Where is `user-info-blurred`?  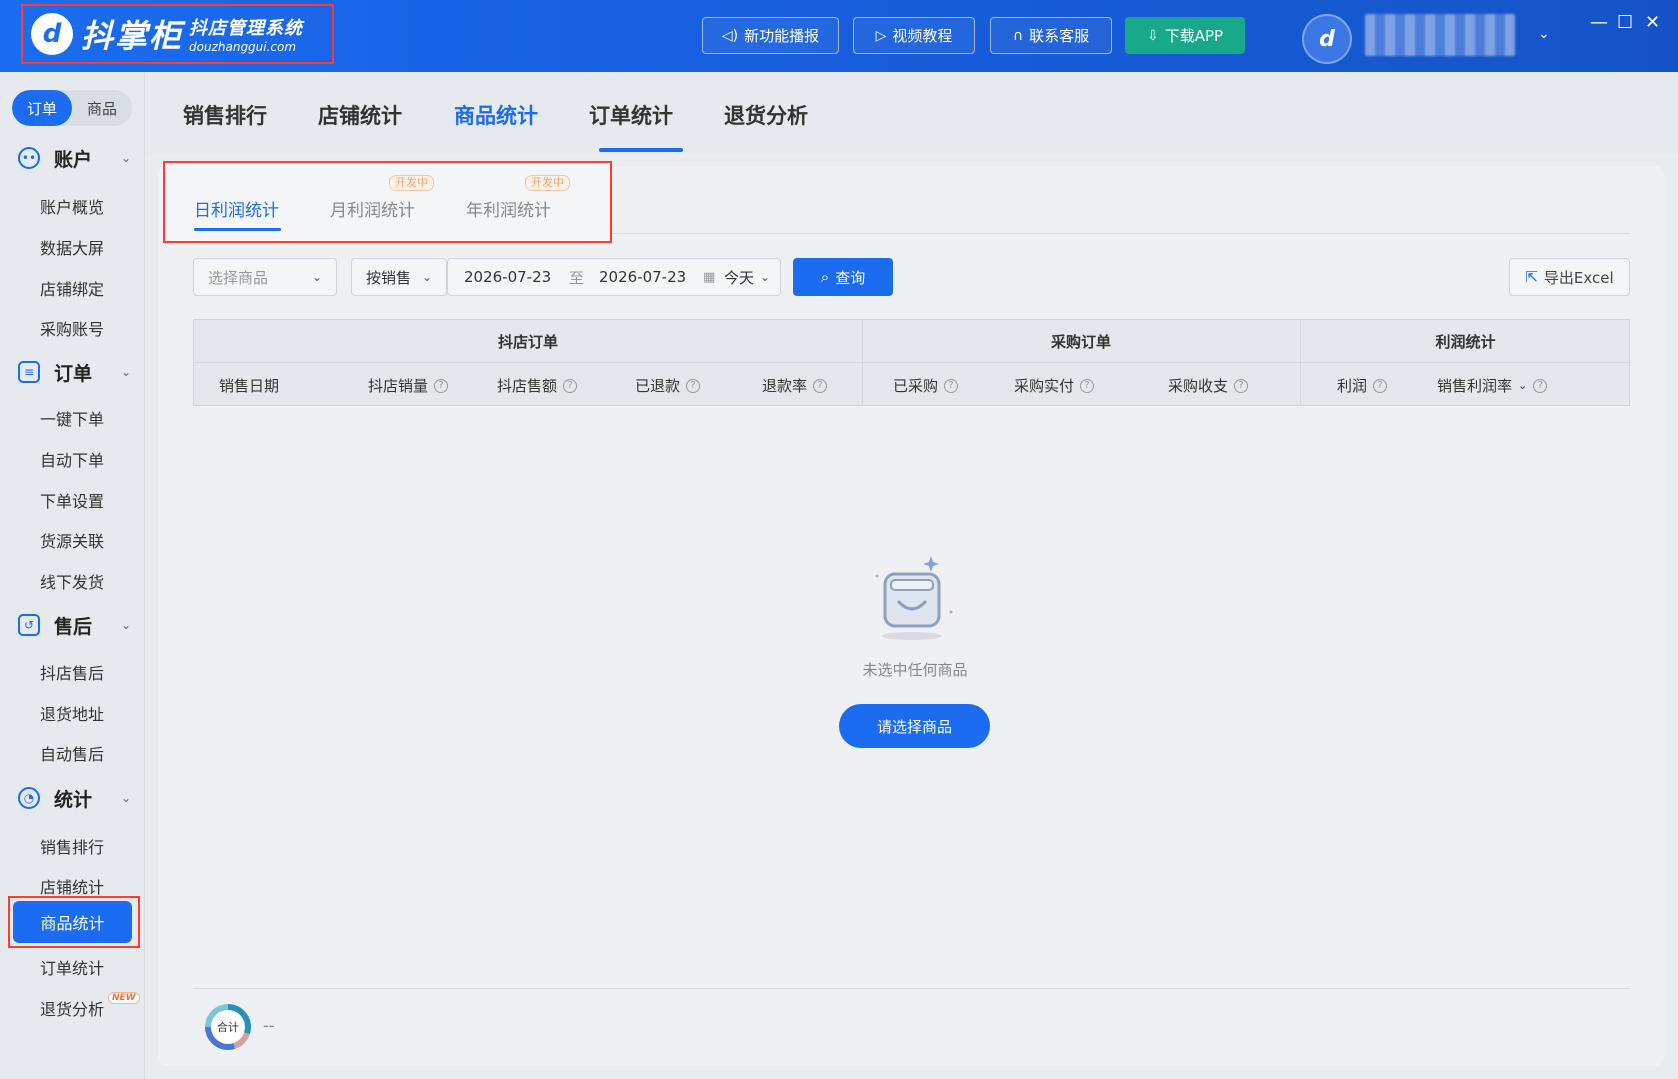 user-info-blurred is located at coordinates (1440, 35).